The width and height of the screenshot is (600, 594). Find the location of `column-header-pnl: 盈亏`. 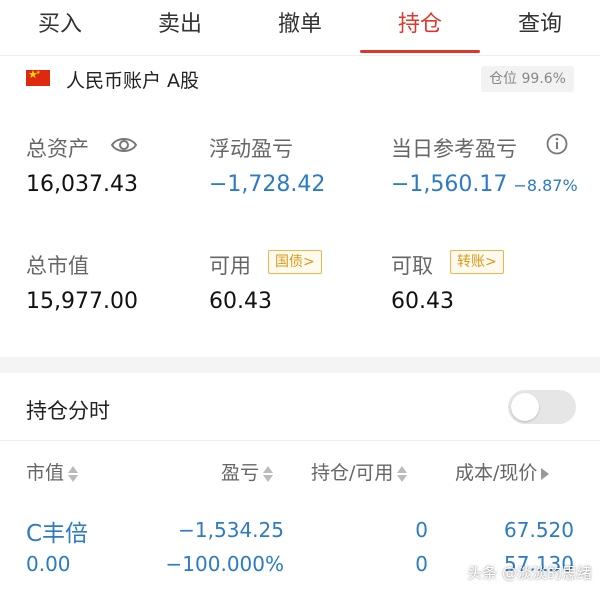

column-header-pnl: 盈亏 is located at coordinates (247, 471).